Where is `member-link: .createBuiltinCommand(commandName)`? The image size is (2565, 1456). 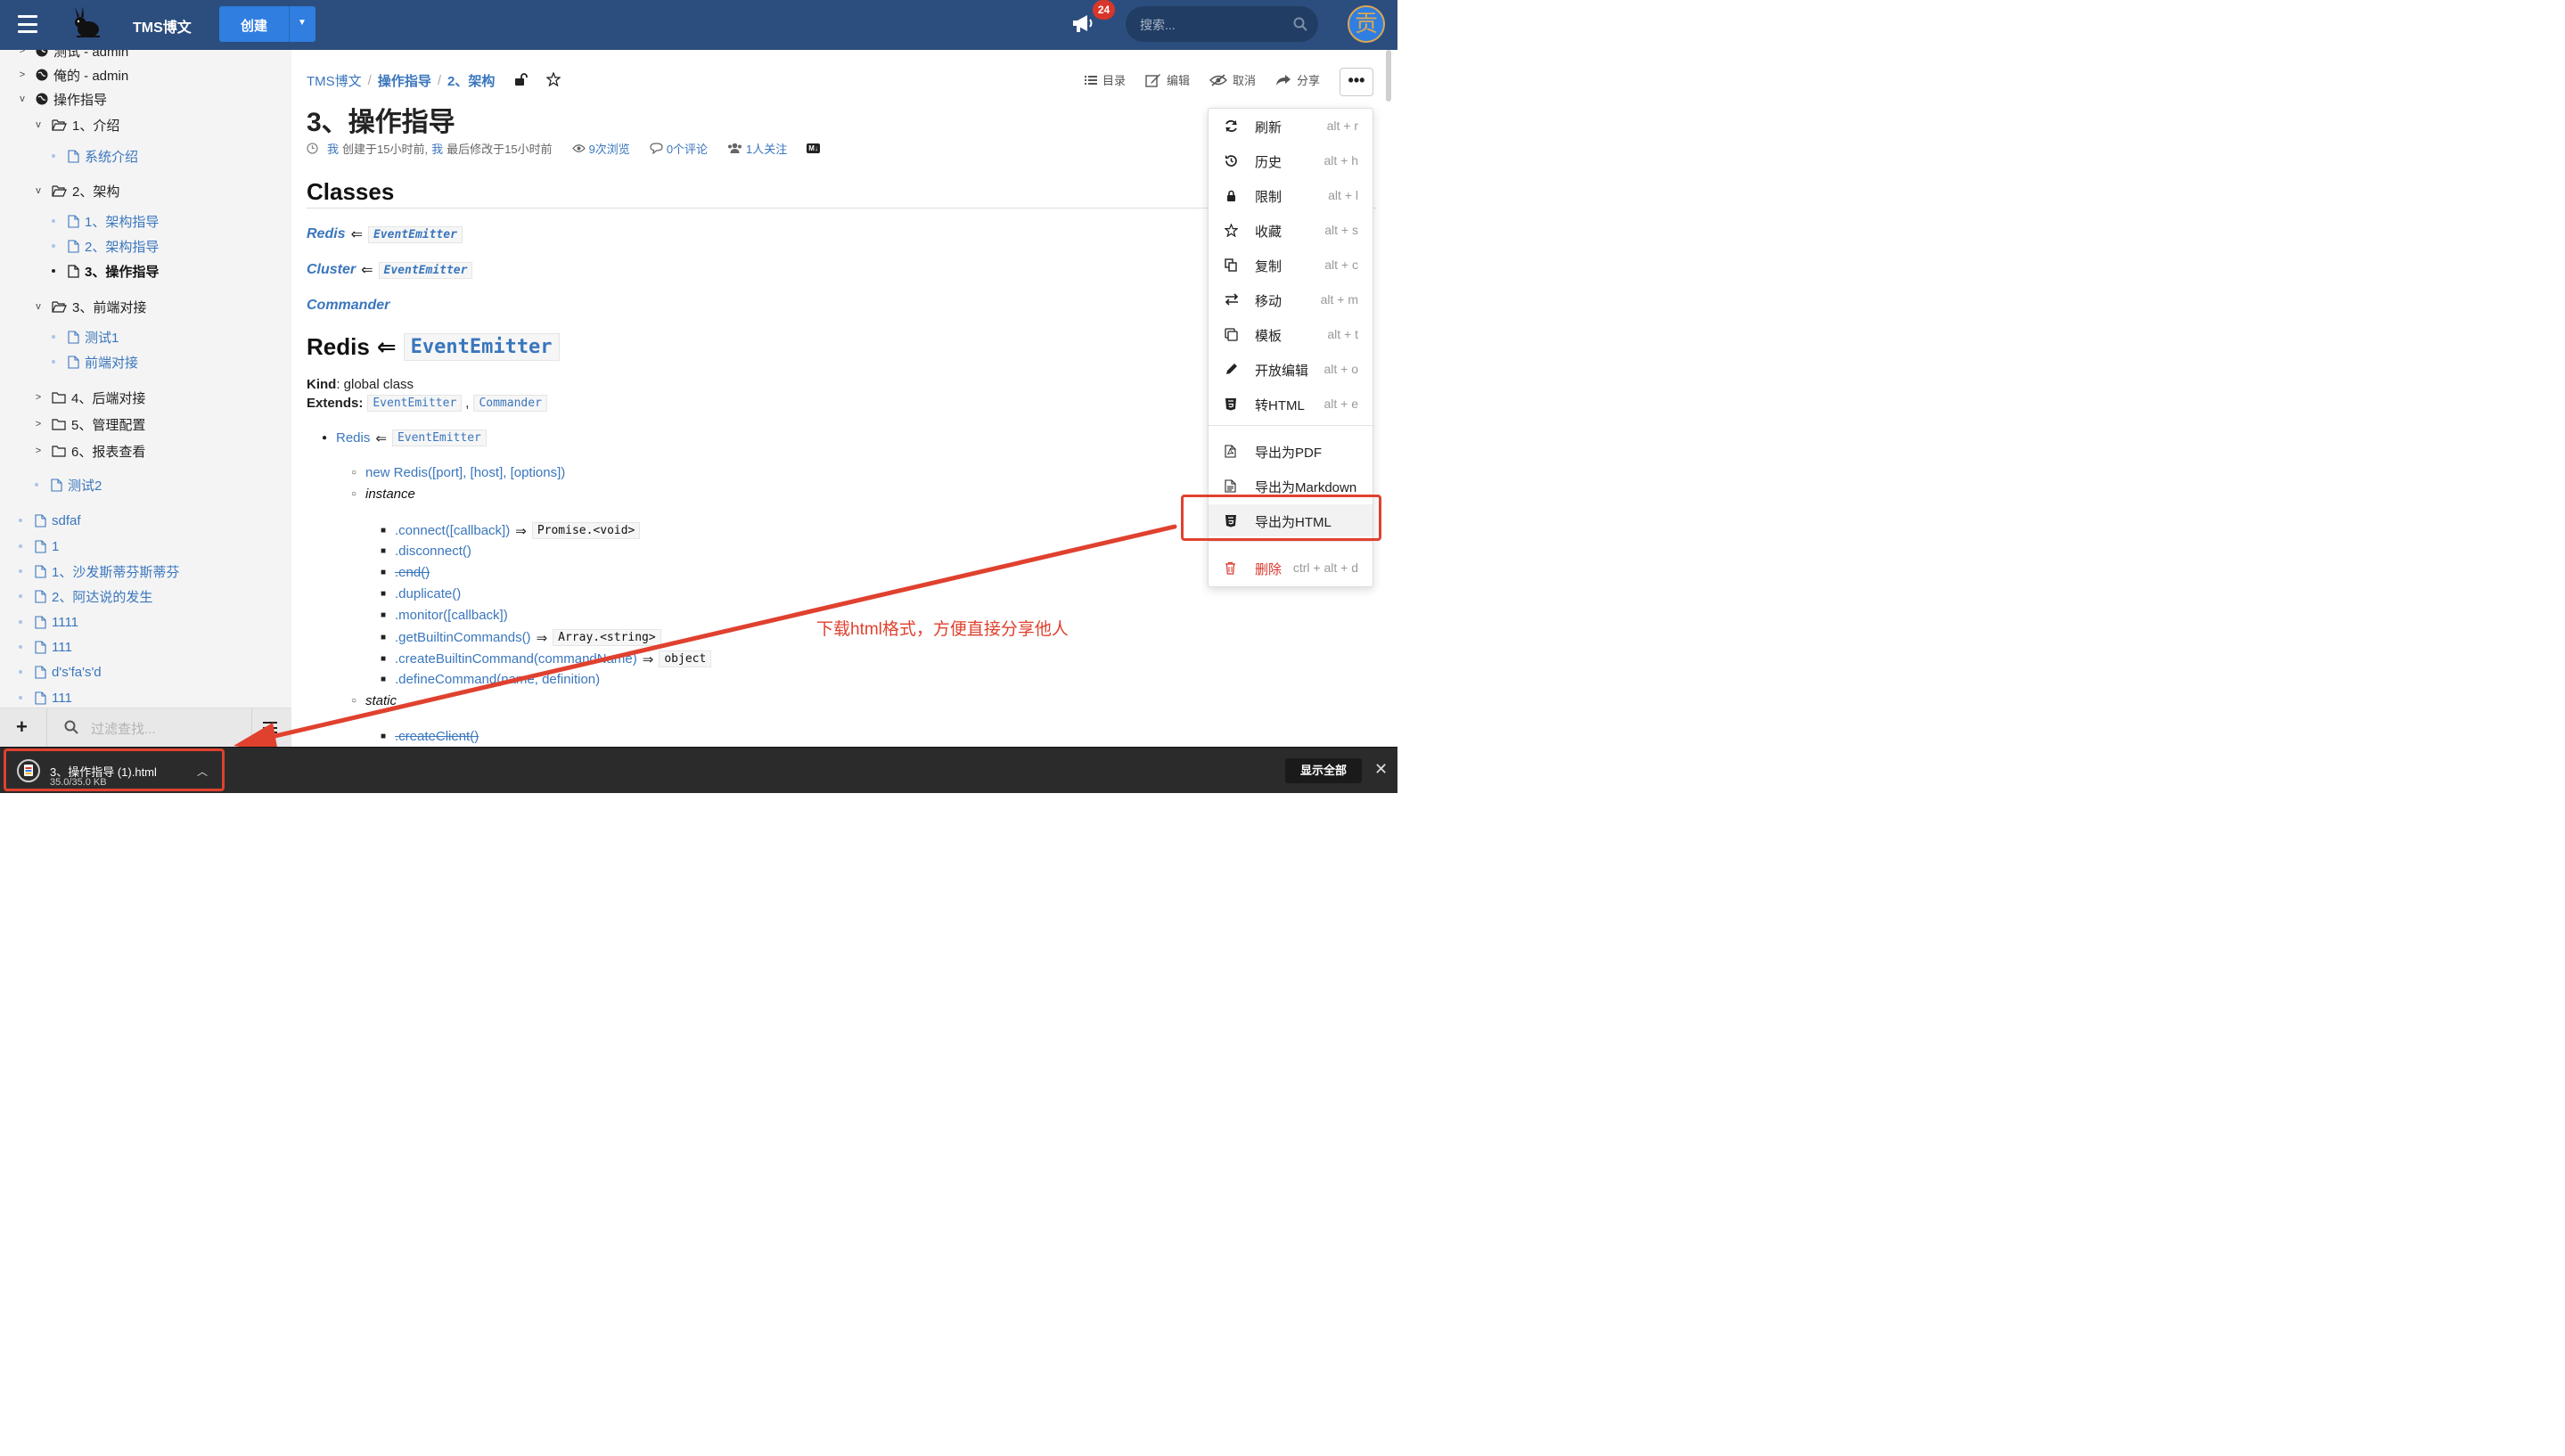
member-link: .createBuiltinCommand(commandName) is located at coordinates (516, 659).